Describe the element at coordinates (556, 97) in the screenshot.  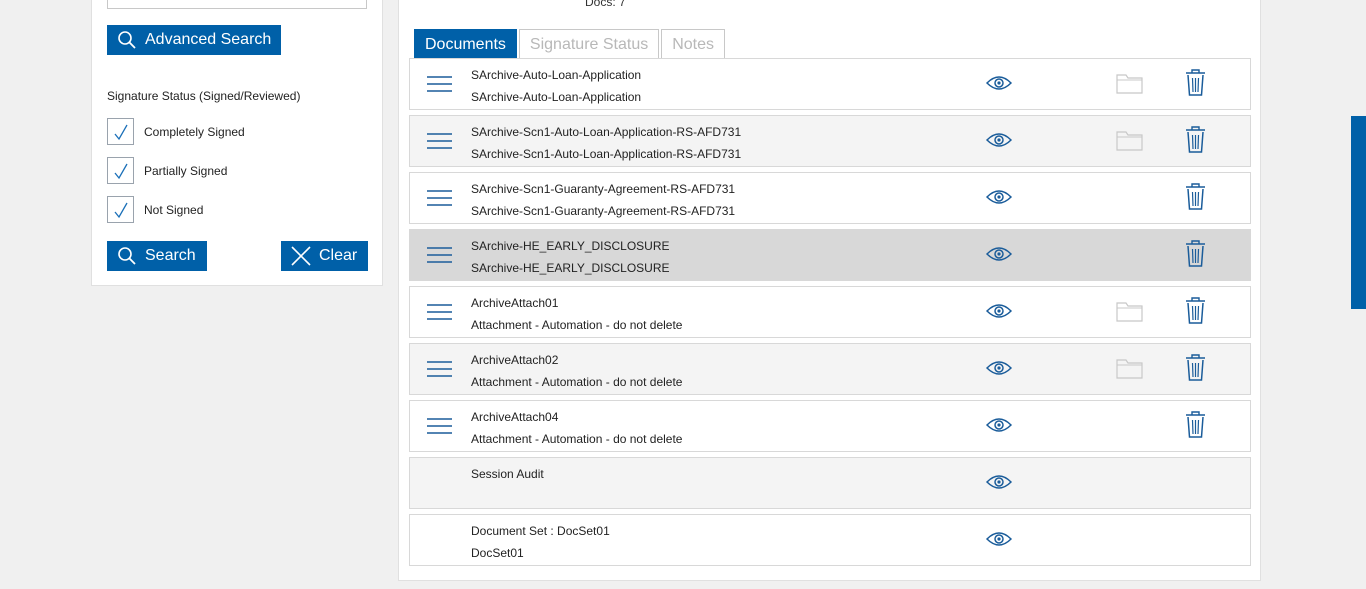
I see `document-subtitle: SArchive-Auto-Loan-Application` at that location.